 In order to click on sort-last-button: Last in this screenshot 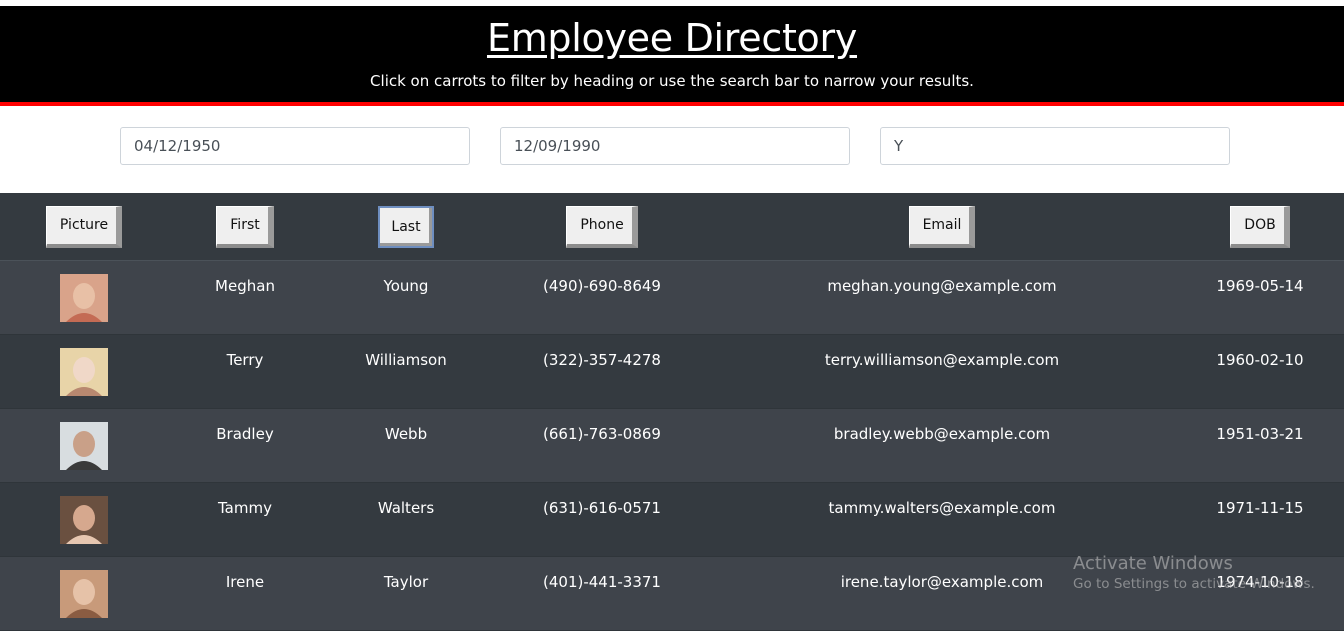, I will do `click(406, 226)`.